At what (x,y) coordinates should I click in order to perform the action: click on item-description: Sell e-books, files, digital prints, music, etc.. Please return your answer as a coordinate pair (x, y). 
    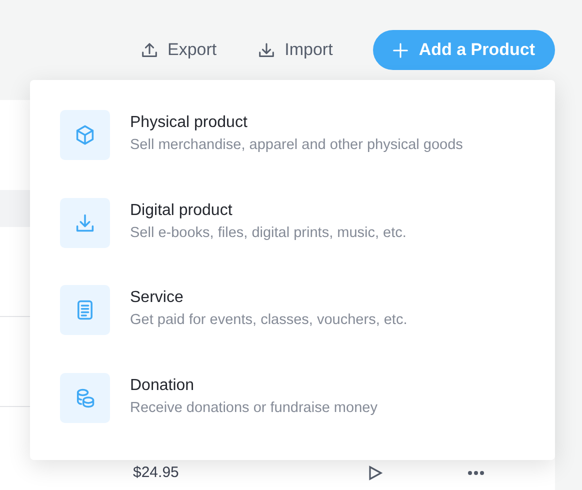
    Looking at the image, I should click on (268, 232).